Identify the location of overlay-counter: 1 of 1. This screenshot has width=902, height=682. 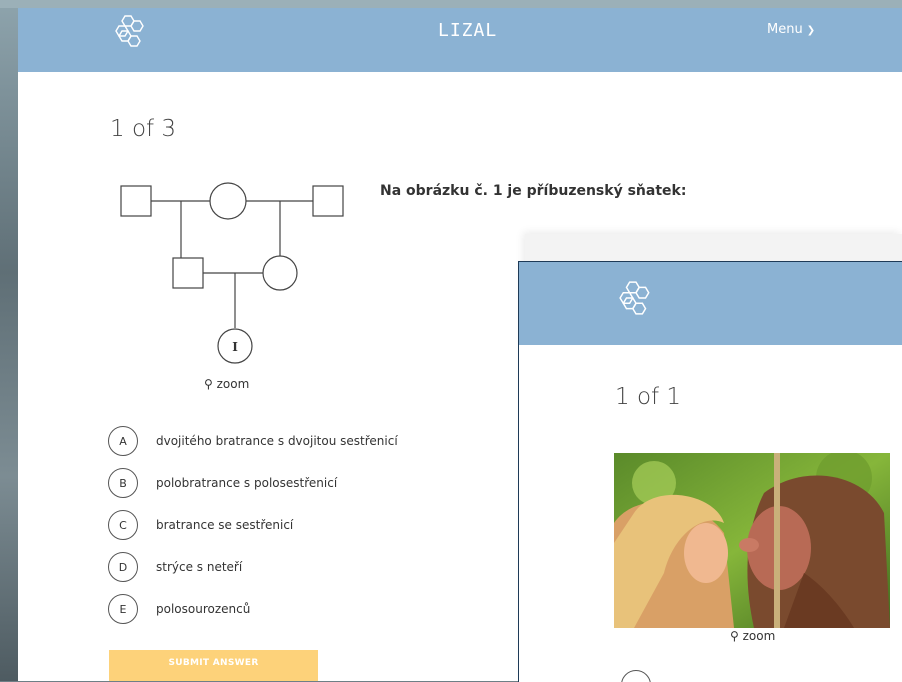
(648, 397).